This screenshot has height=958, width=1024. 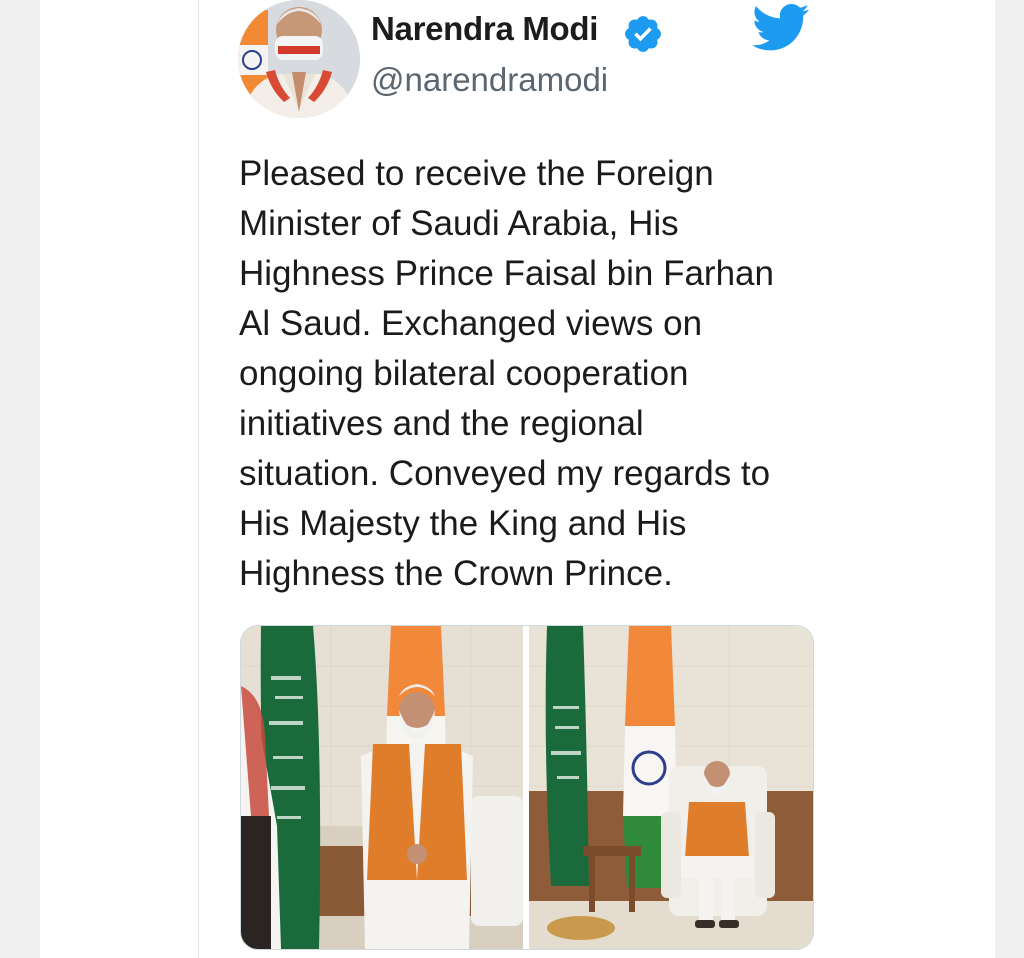 I want to click on tweet-text-line: Minister of Saudi Arabia, His, so click(x=459, y=223).